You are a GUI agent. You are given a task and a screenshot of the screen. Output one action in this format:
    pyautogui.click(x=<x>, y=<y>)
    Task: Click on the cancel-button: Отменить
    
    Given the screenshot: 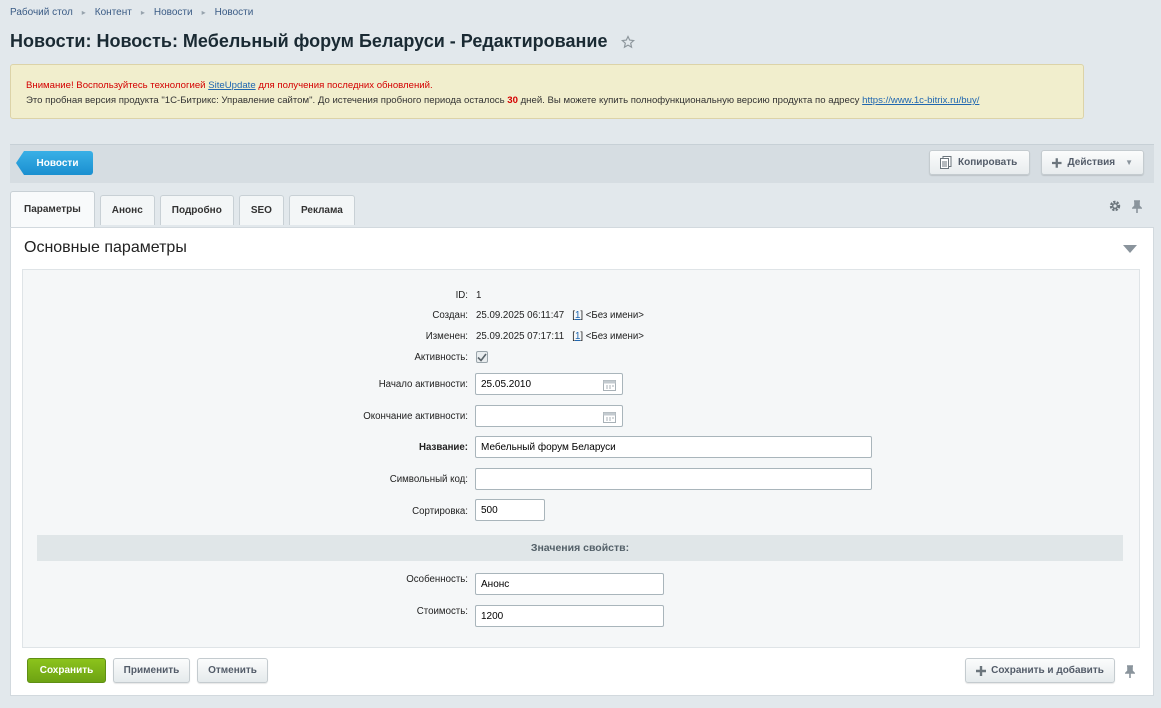 What is the action you would take?
    pyautogui.click(x=232, y=670)
    